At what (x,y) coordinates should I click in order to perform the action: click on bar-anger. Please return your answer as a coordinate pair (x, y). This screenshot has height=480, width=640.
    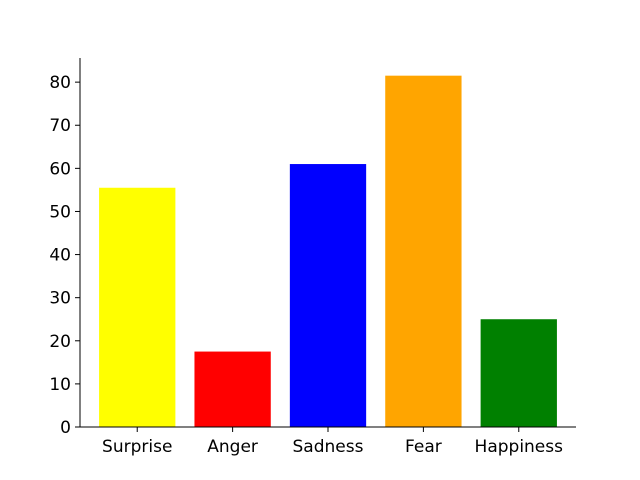
    Looking at the image, I should click on (232, 389).